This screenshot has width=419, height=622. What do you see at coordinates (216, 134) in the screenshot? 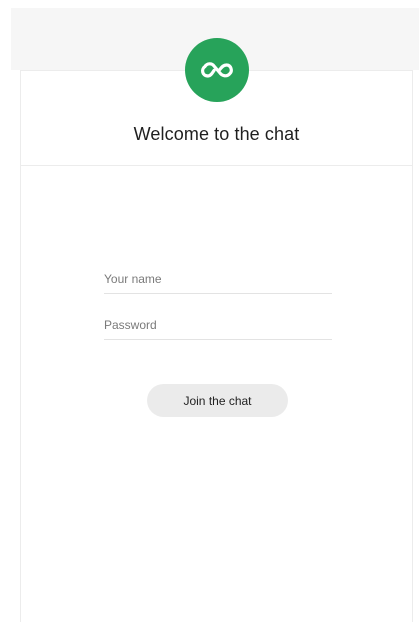
I see `page-title: Welcome to the chat` at bounding box center [216, 134].